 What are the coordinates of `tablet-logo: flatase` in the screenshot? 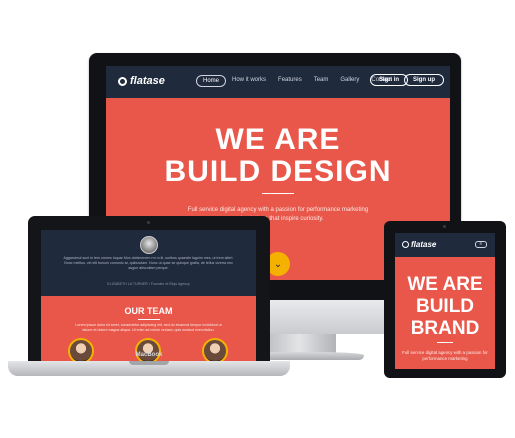 It's located at (419, 244).